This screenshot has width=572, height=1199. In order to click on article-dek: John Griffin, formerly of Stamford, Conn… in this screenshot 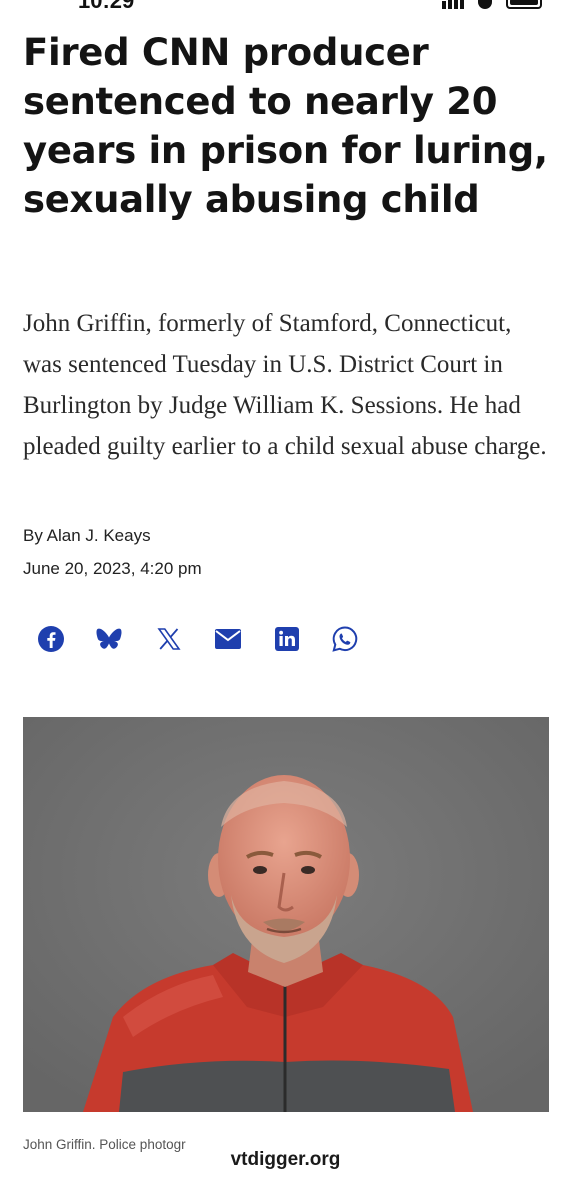, I will do `click(285, 385)`.